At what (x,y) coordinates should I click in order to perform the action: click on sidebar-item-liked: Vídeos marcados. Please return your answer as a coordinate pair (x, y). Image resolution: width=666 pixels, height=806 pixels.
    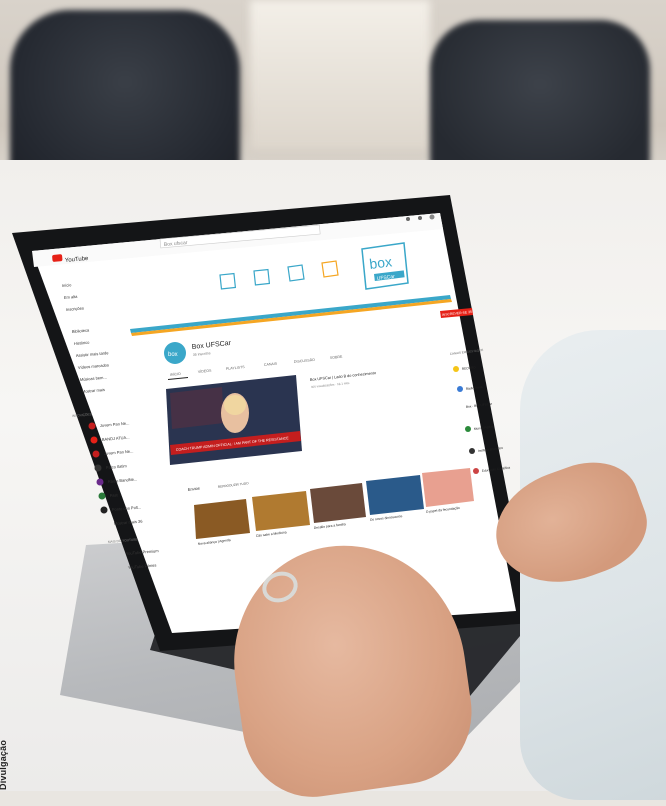
    Looking at the image, I should click on (93, 366).